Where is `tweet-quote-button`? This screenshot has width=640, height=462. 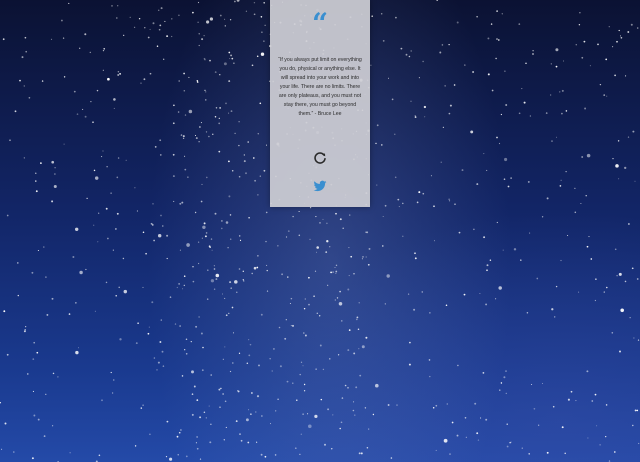
tweet-quote-button is located at coordinates (320, 186).